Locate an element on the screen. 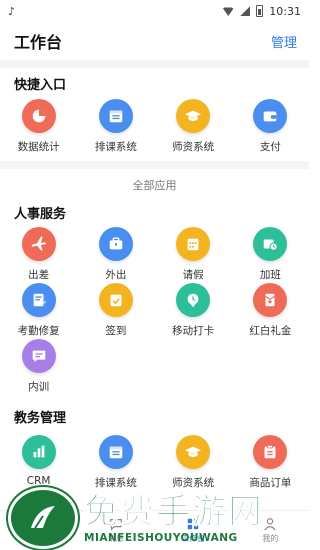  tab-home: 首页 is located at coordinates (38, 530).